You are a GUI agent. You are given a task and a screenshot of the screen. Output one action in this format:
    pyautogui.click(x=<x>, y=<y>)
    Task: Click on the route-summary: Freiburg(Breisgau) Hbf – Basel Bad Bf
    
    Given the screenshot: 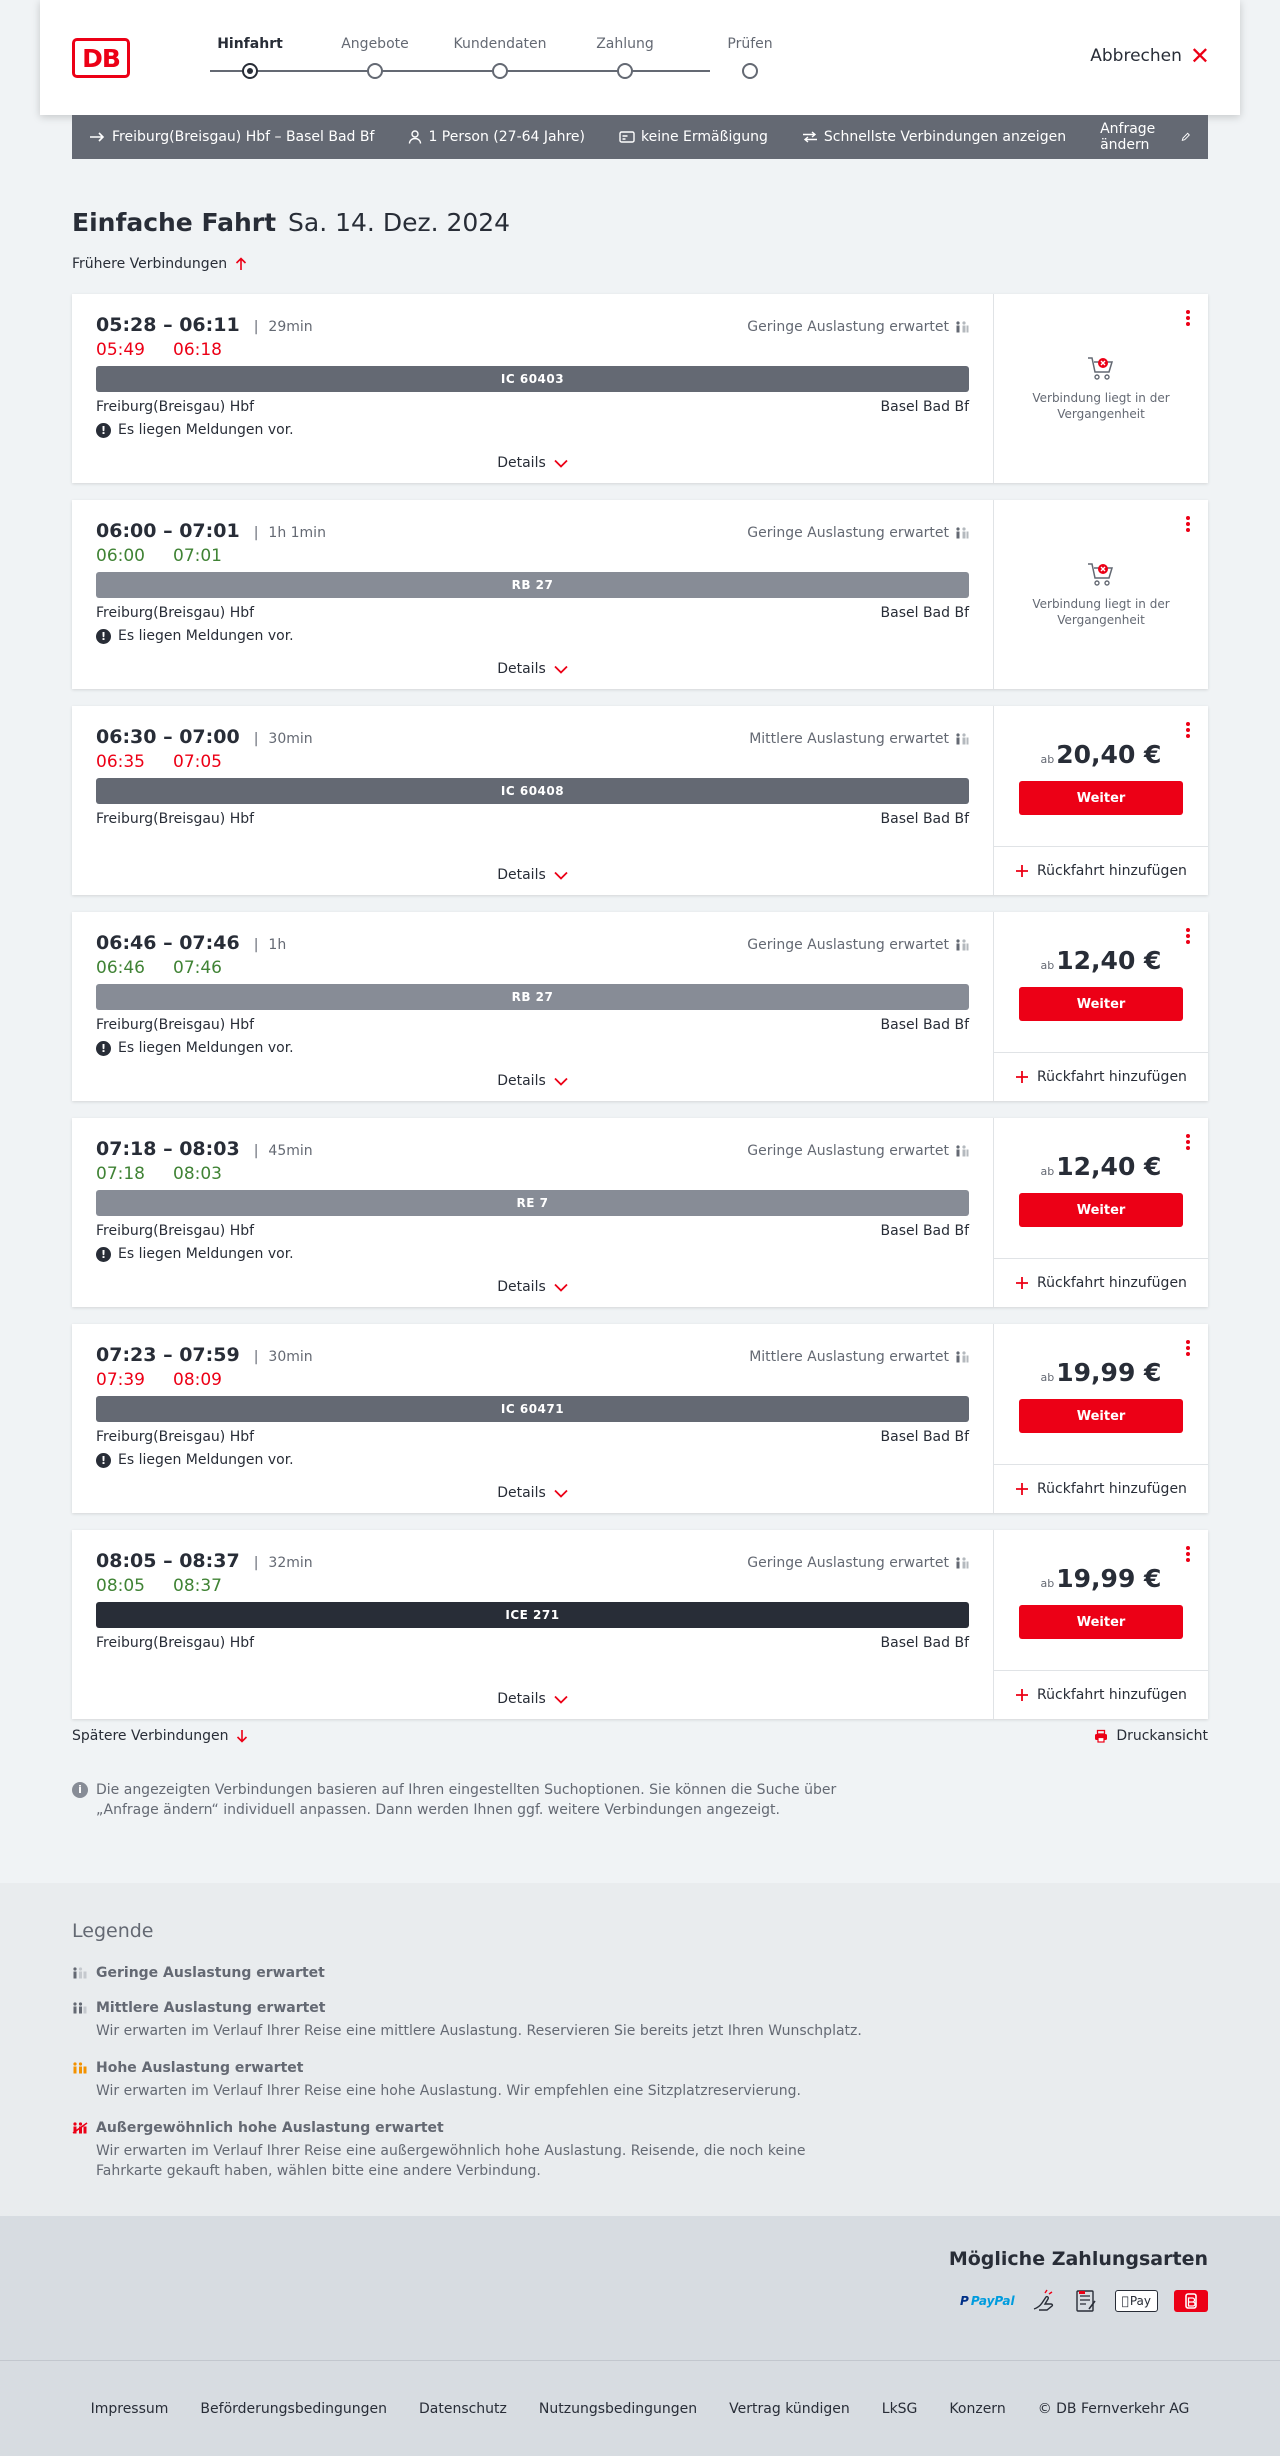 What is the action you would take?
    pyautogui.click(x=232, y=137)
    